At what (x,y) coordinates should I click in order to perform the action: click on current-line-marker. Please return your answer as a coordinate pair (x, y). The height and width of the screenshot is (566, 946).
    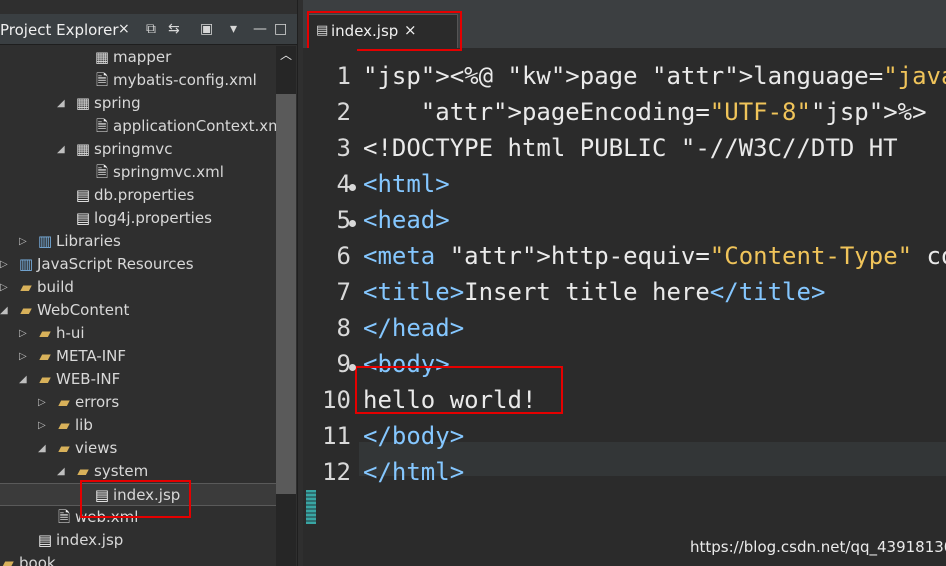
    Looking at the image, I should click on (311, 507).